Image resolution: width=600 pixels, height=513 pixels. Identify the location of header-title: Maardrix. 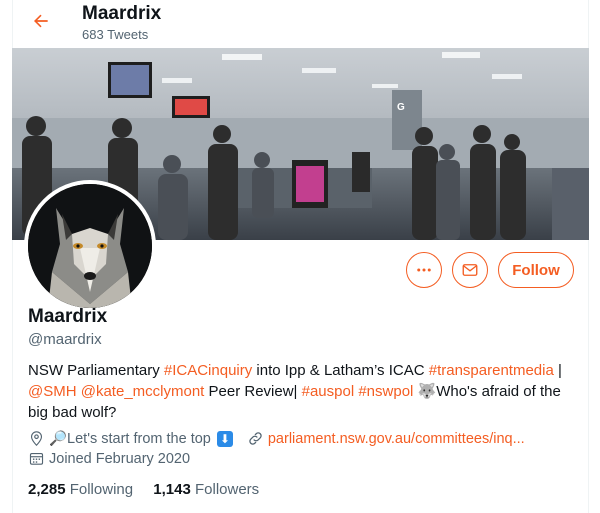
(122, 13).